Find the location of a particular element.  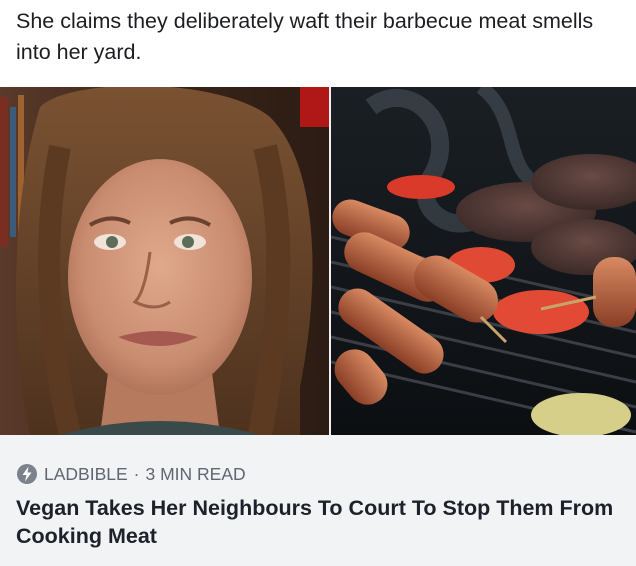

lightning-bolt-icon is located at coordinates (27, 474).